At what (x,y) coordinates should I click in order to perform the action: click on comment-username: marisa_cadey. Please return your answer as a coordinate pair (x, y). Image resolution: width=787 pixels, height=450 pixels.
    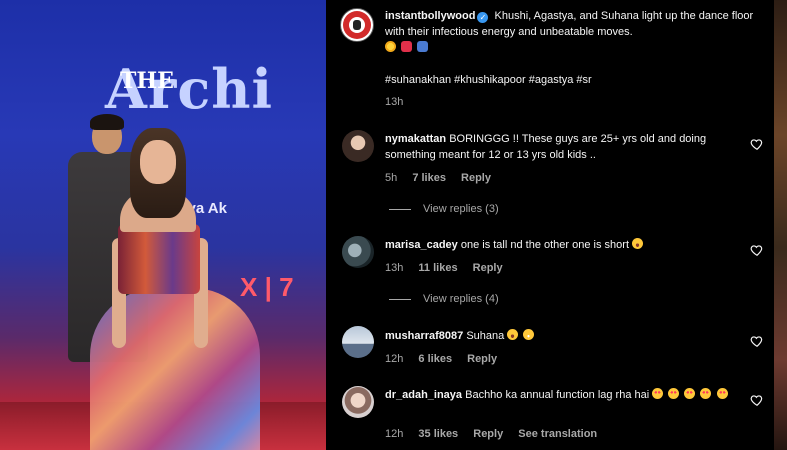
    Looking at the image, I should click on (421, 245).